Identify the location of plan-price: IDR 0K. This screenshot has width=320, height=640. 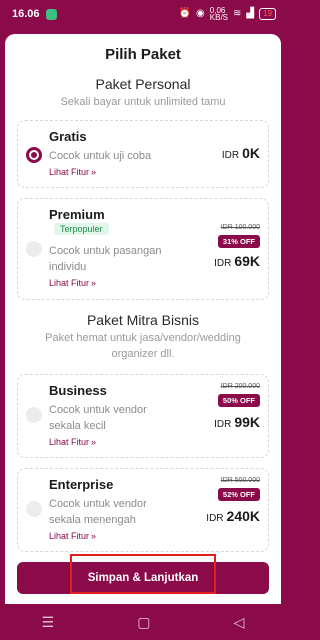
(240, 153).